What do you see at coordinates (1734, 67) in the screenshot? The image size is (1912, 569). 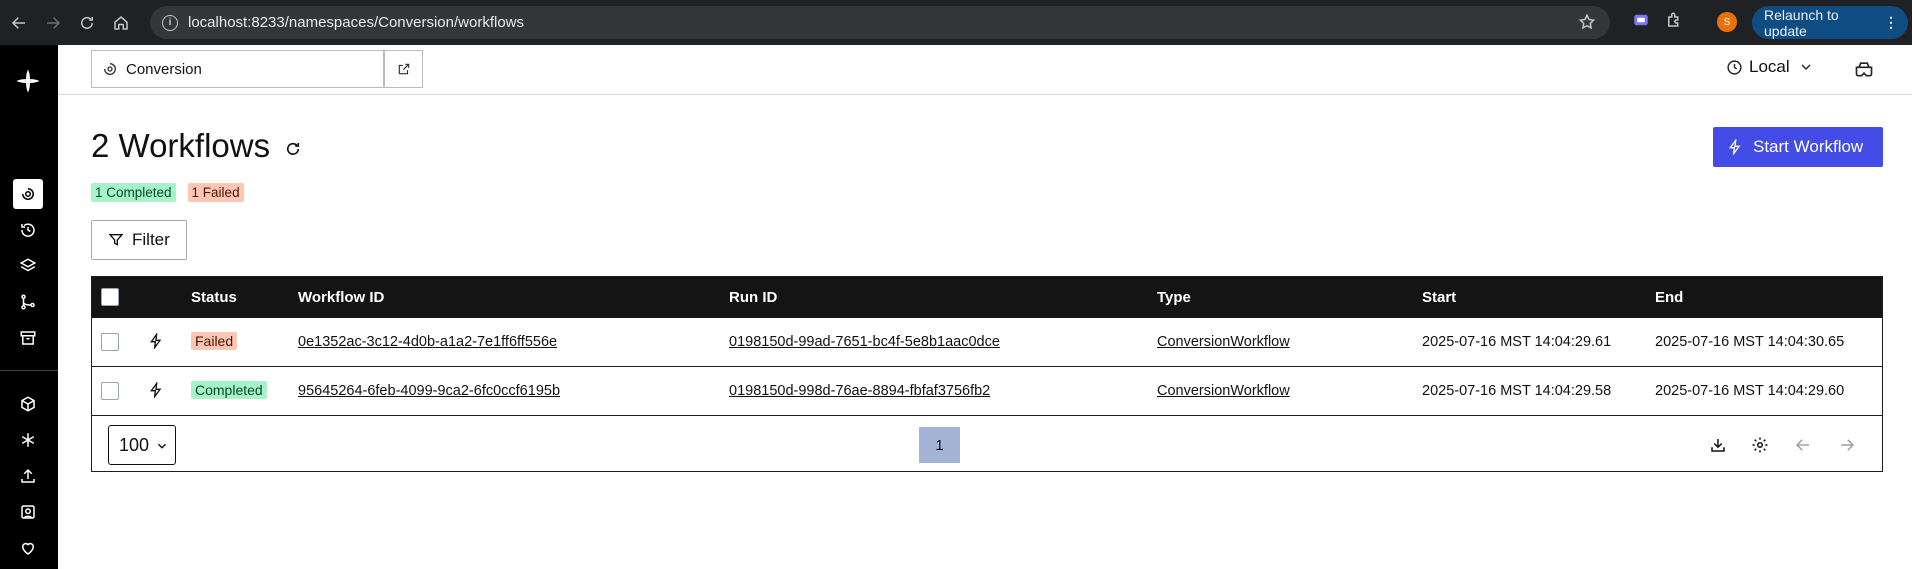 I see `clock-icon` at bounding box center [1734, 67].